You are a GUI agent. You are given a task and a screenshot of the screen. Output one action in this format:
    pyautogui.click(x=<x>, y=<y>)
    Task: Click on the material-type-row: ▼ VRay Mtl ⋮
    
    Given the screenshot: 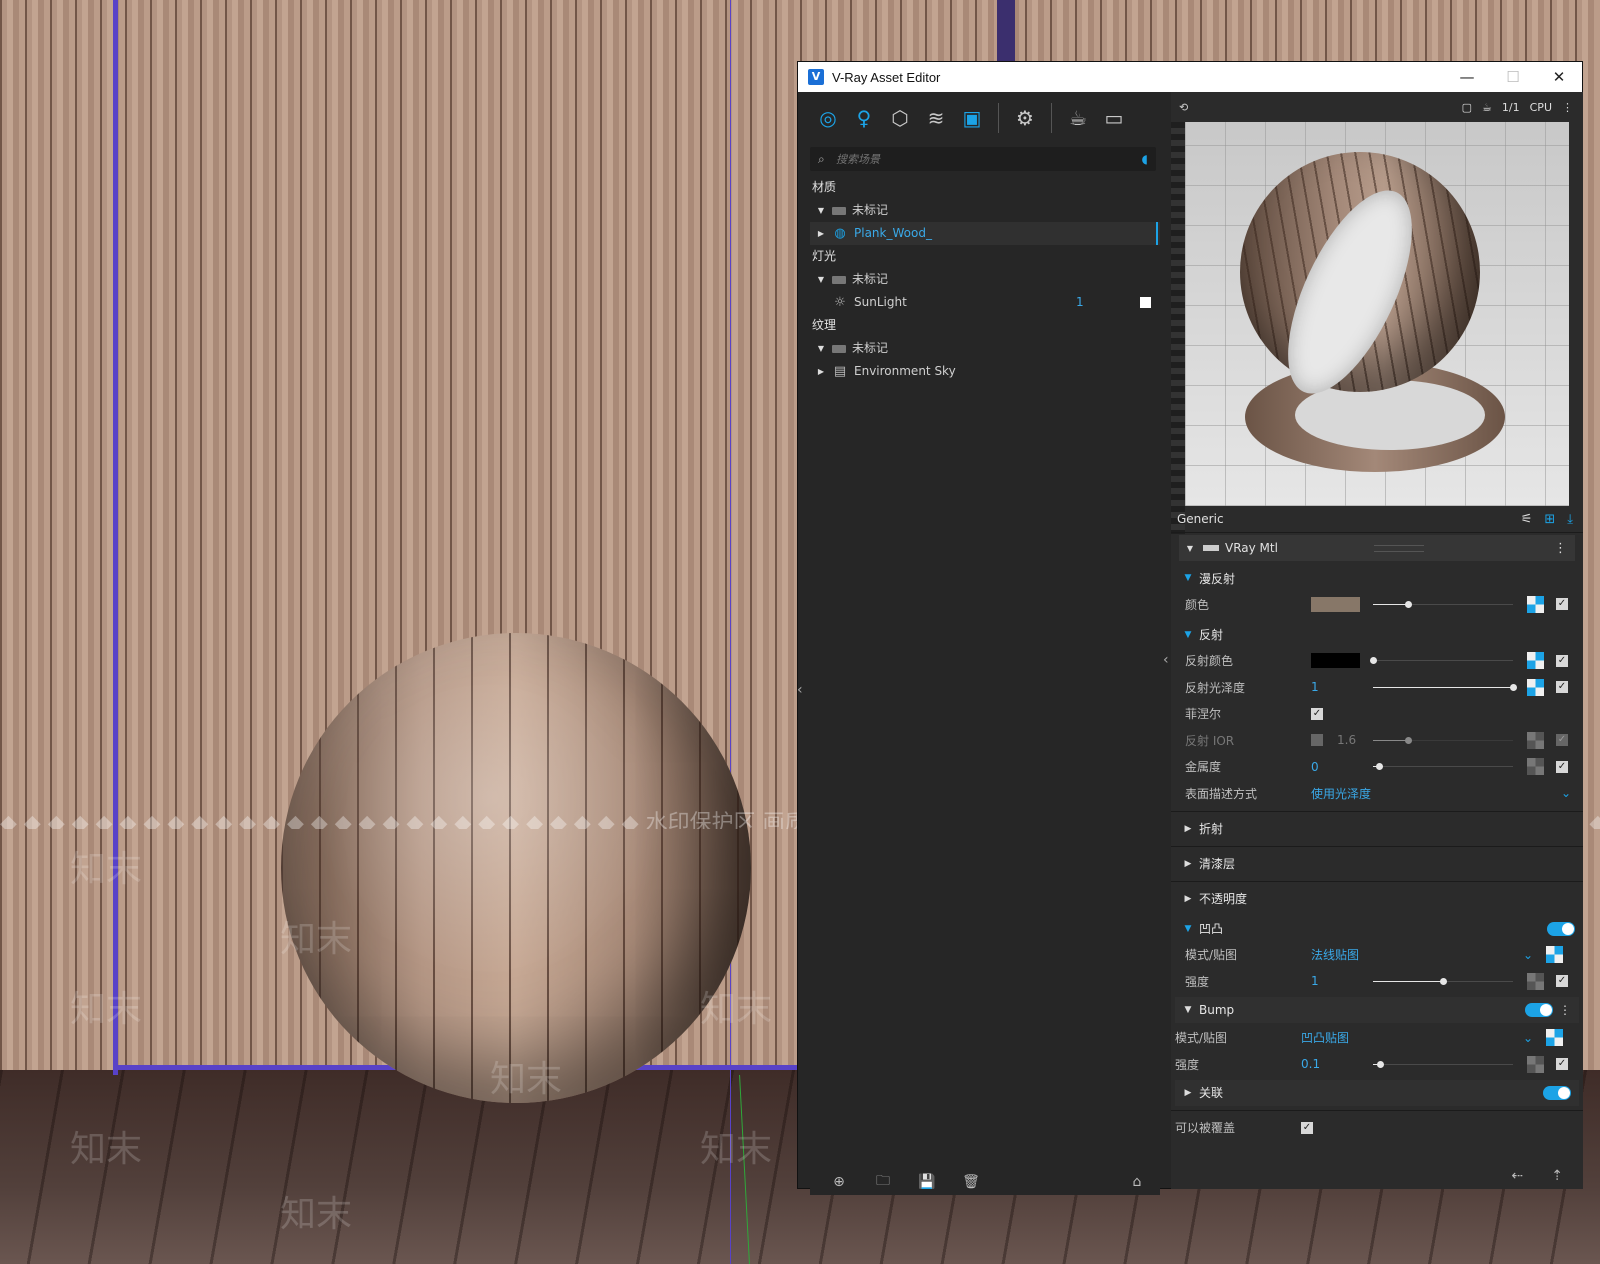 What is the action you would take?
    pyautogui.click(x=1377, y=548)
    